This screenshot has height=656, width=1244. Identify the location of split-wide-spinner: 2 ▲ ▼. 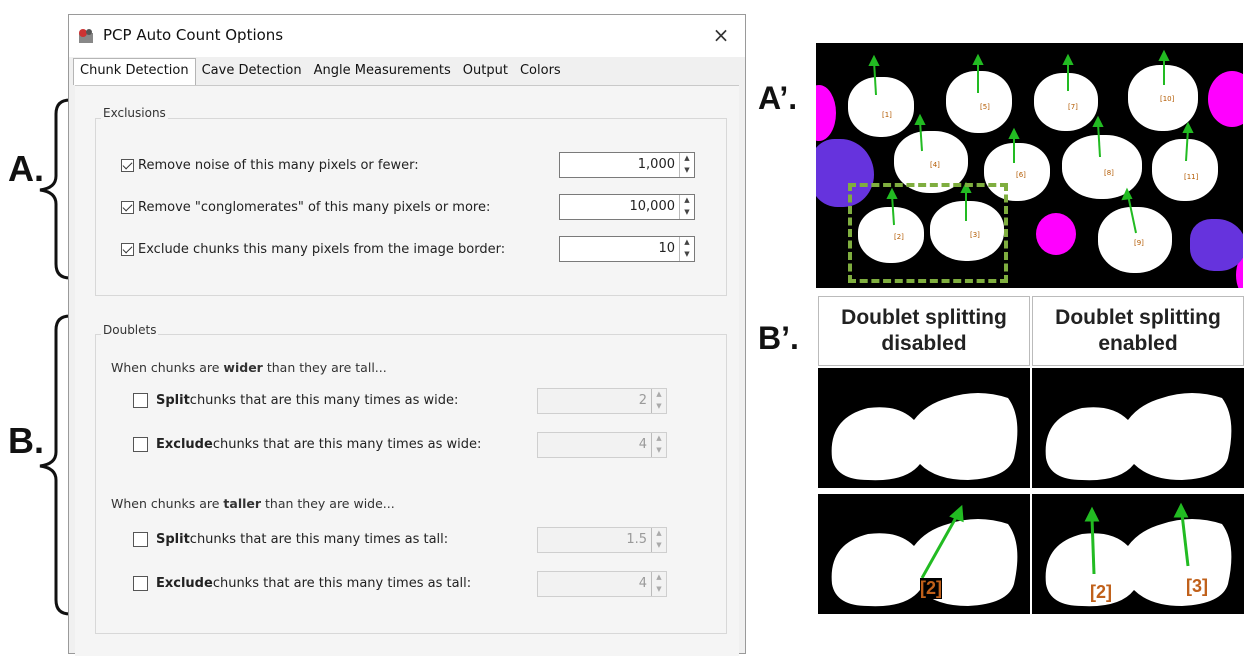
(602, 401).